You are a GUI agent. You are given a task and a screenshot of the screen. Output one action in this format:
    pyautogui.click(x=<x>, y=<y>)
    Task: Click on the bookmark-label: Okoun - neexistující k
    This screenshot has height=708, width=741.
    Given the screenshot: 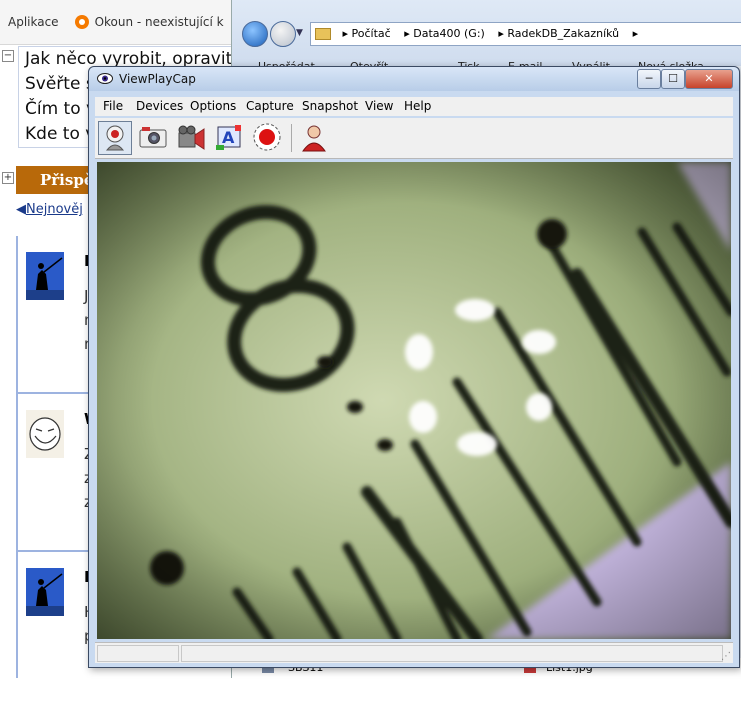 What is the action you would take?
    pyautogui.click(x=159, y=22)
    